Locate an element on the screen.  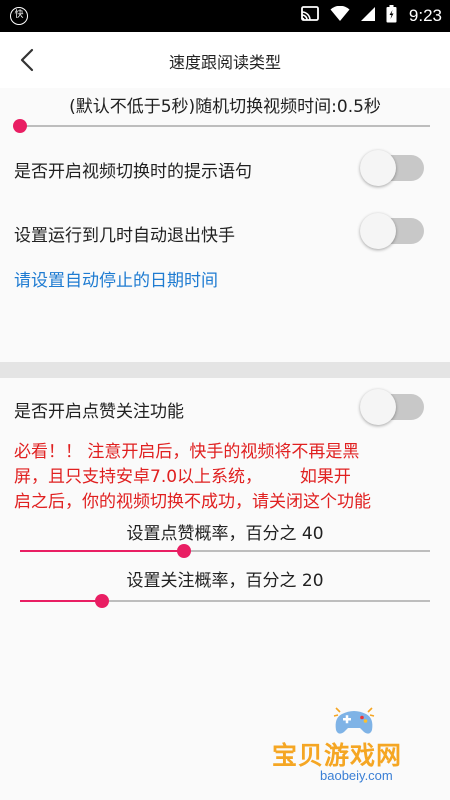
app-bar: 速度跟阅读类型 is located at coordinates (225, 60).